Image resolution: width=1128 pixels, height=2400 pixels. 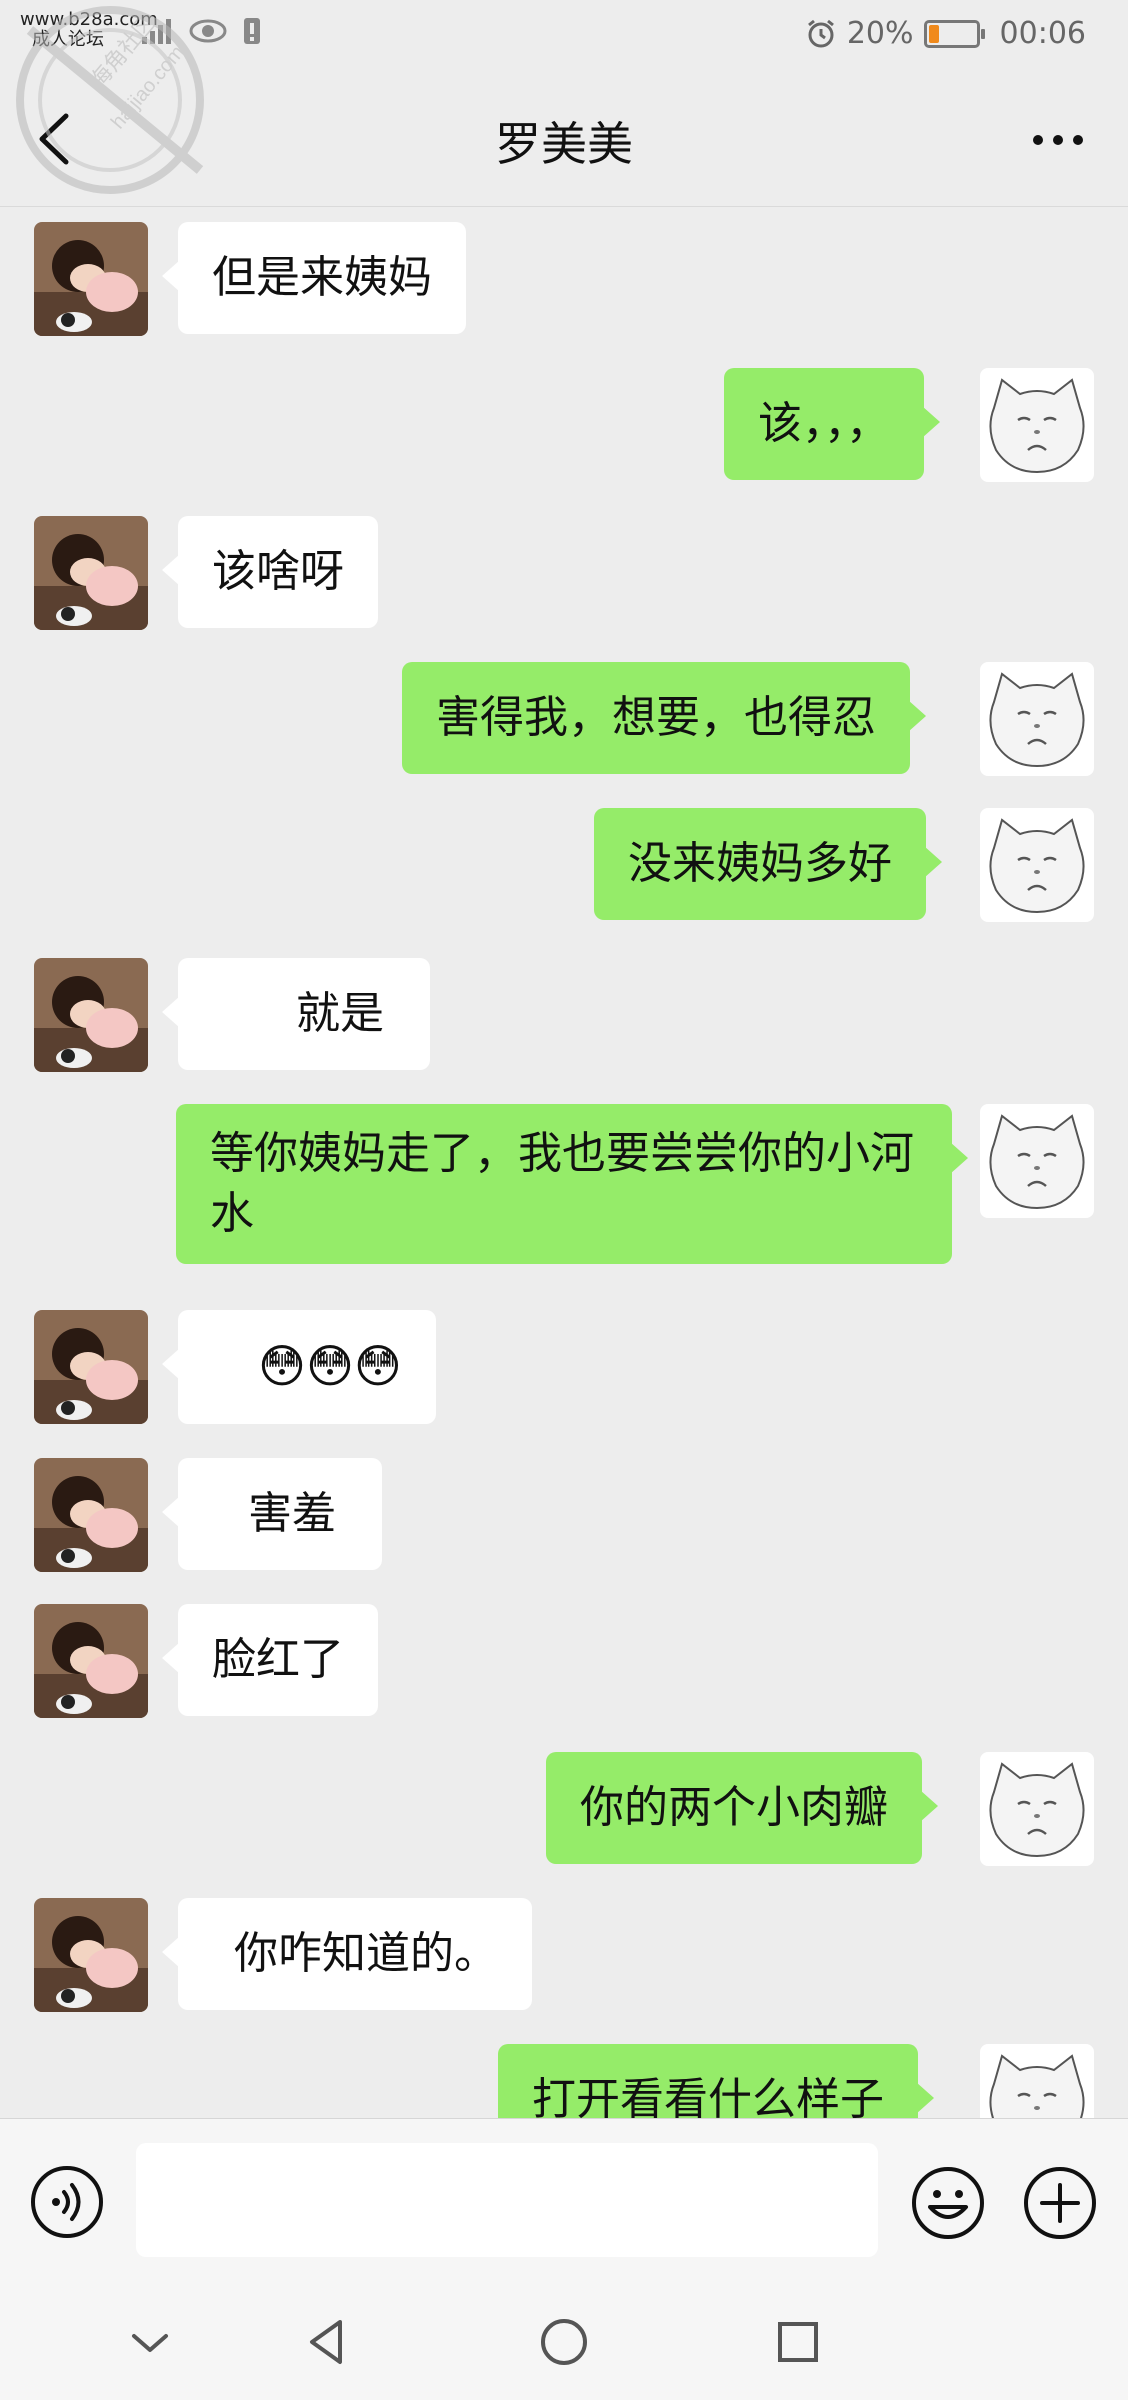 I want to click on clock: 00:06, so click(x=1042, y=33).